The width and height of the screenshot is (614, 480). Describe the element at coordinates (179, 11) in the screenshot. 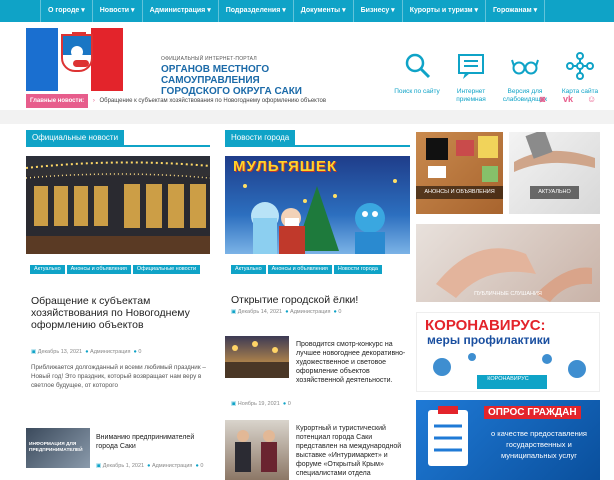

I see `nav-item: Администрация ▾` at that location.